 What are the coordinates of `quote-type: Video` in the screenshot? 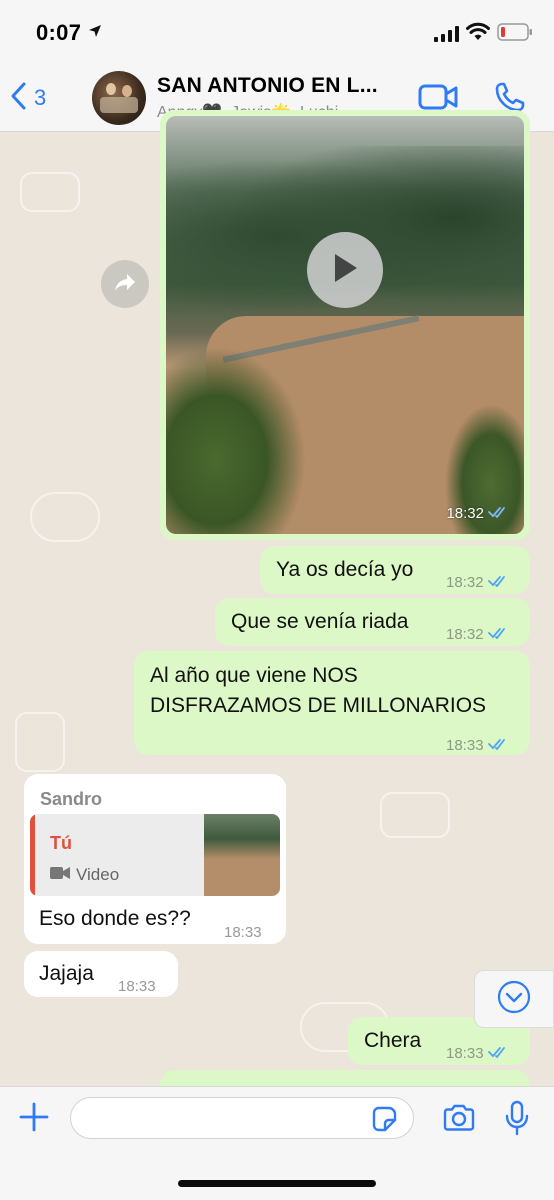 It's located at (84, 875).